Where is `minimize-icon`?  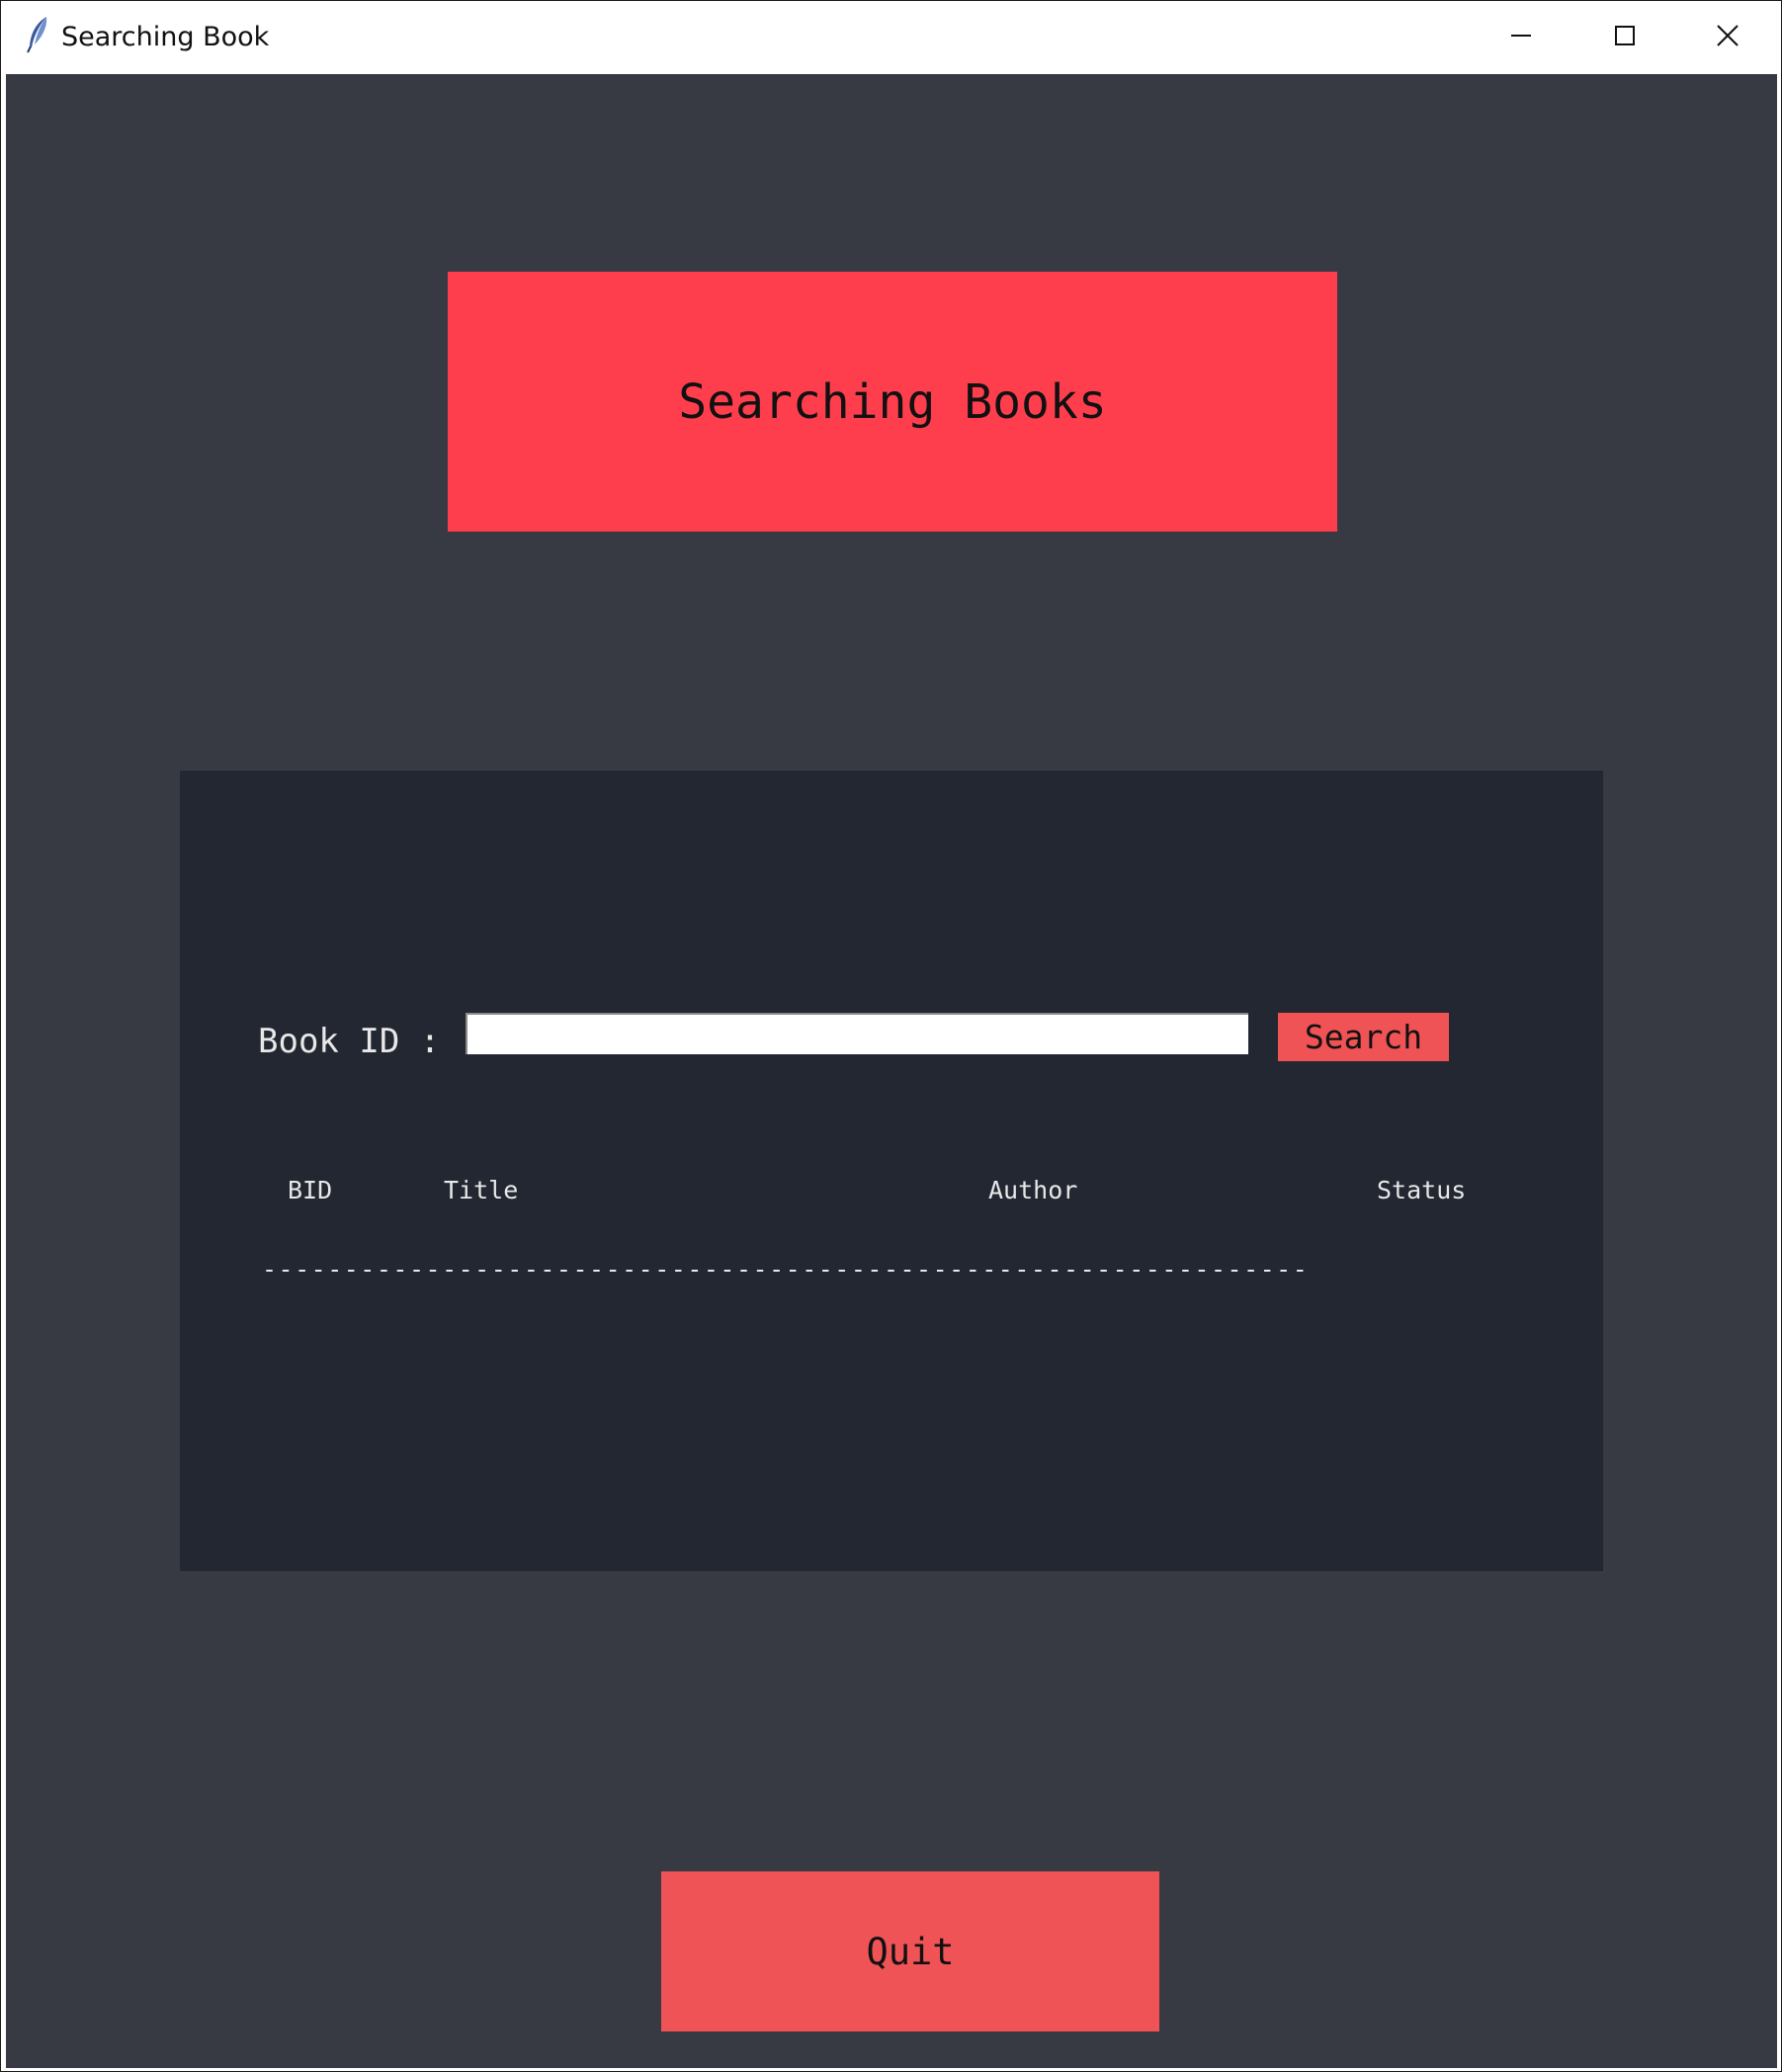 minimize-icon is located at coordinates (1521, 36).